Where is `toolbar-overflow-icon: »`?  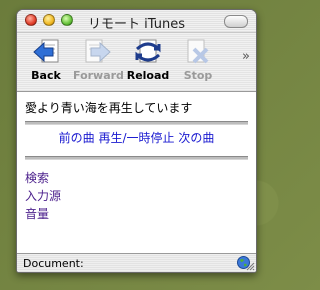 toolbar-overflow-icon: » is located at coordinates (246, 56).